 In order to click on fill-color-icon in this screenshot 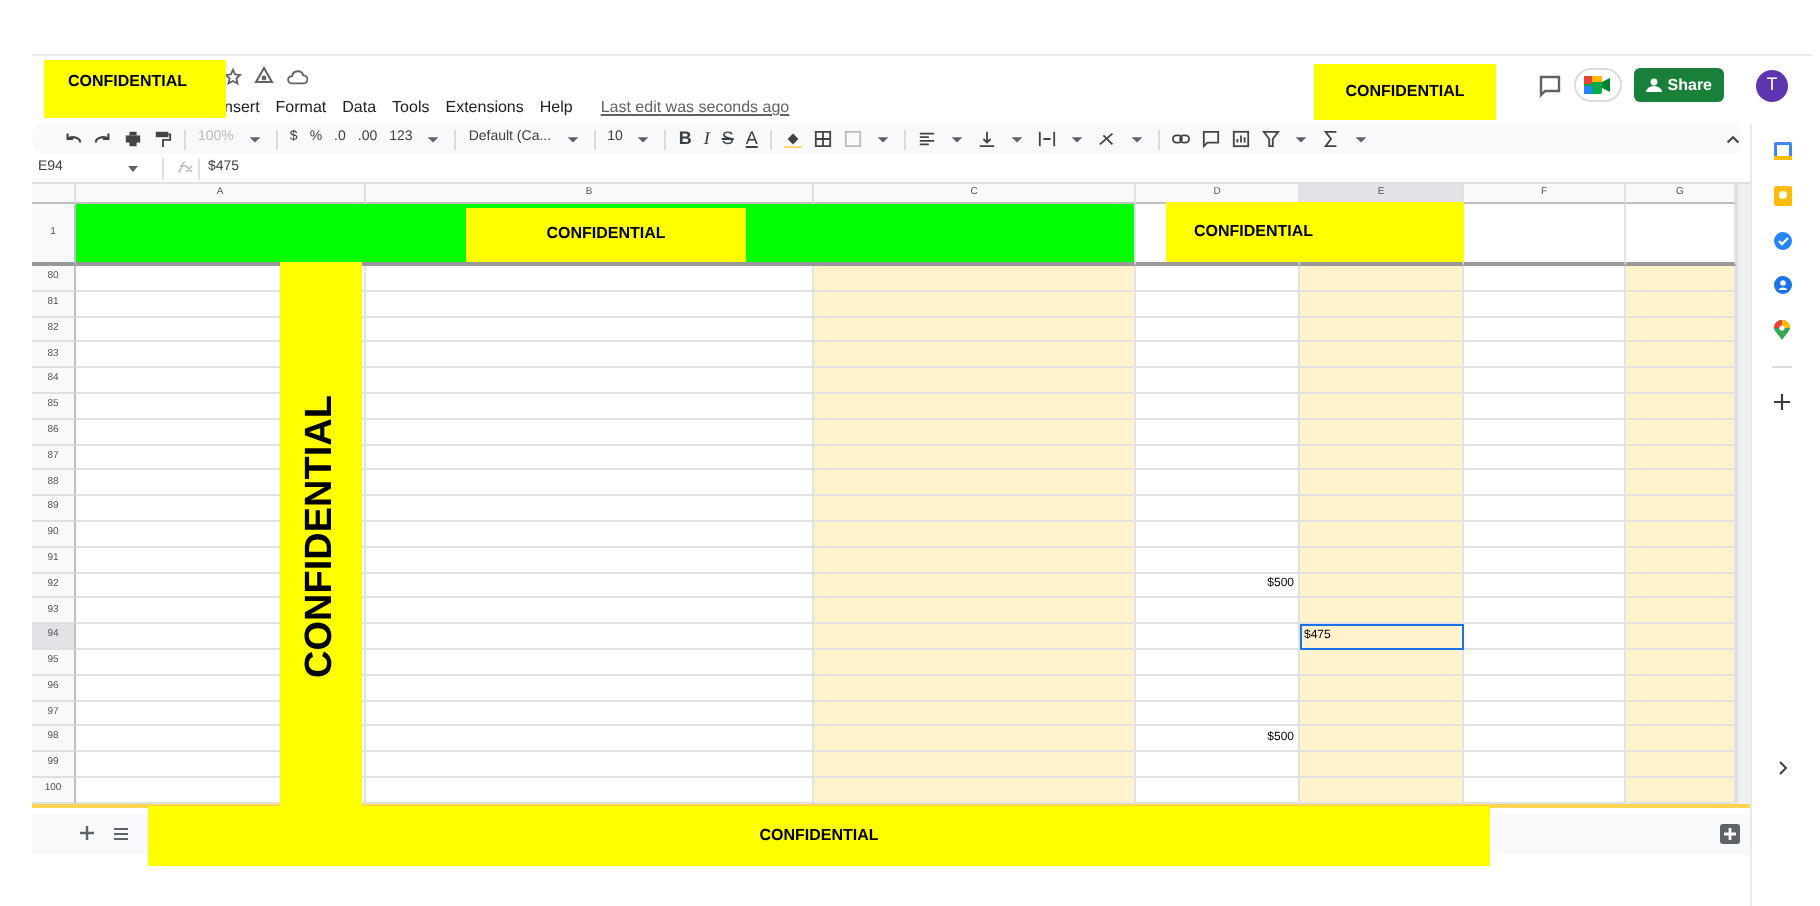, I will do `click(792, 139)`.